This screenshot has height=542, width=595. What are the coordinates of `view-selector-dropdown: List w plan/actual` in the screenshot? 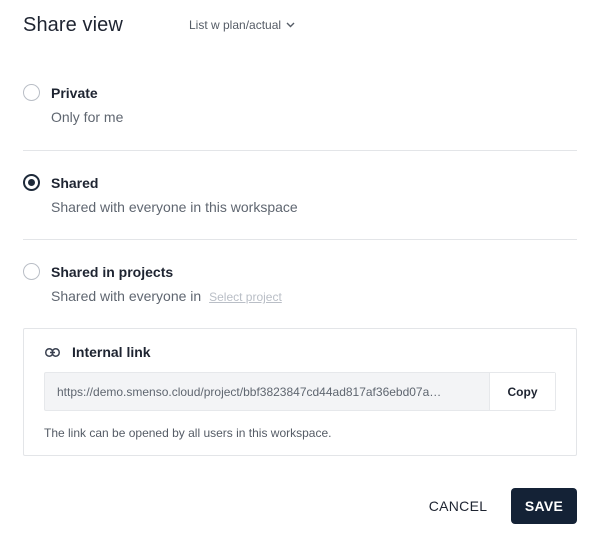 It's located at (242, 25).